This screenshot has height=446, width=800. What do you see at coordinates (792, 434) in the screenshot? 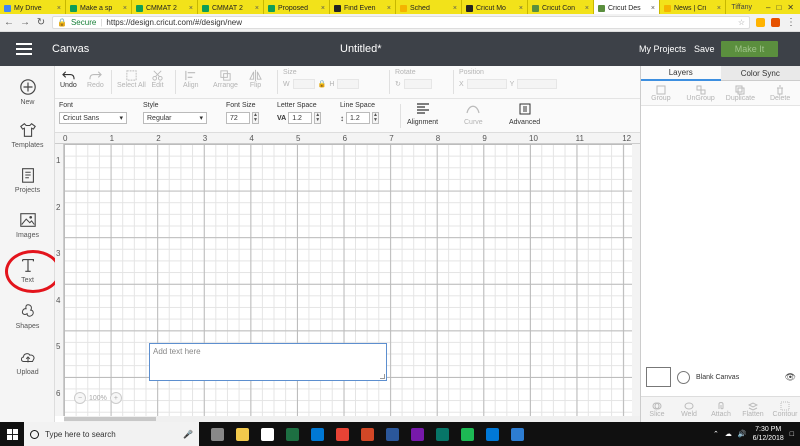
I see `notifications-icon: □` at bounding box center [792, 434].